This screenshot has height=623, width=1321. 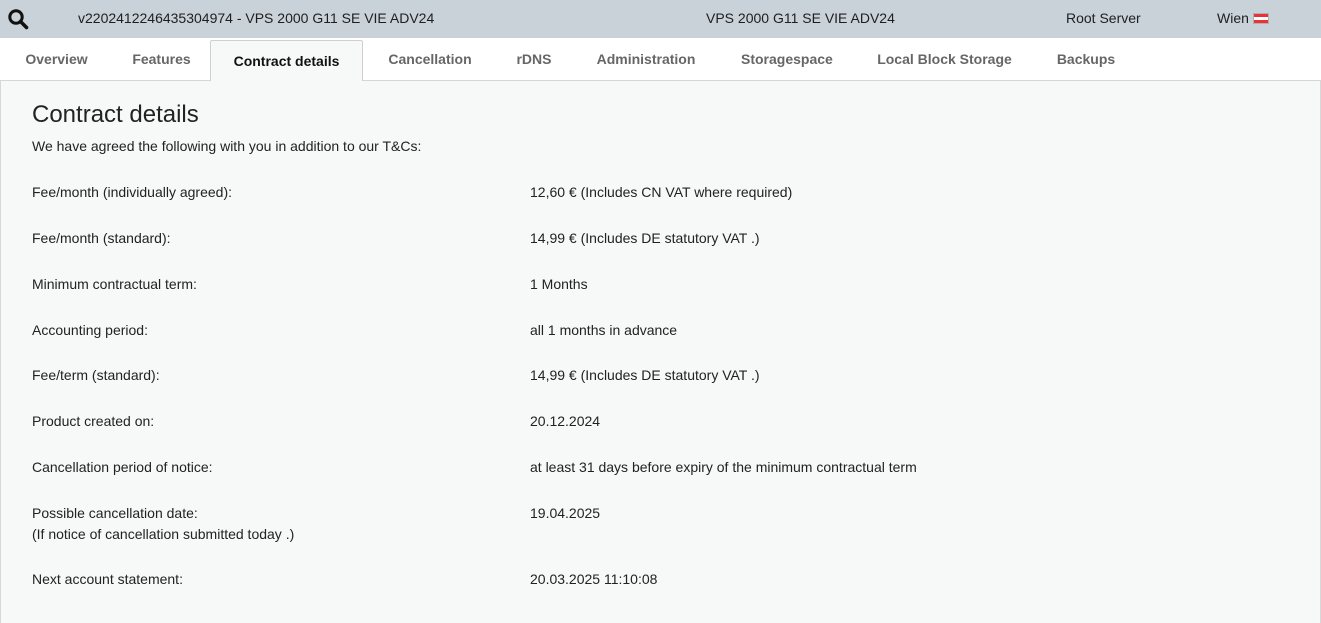 I want to click on row-label: Accounting period:, so click(x=90, y=330).